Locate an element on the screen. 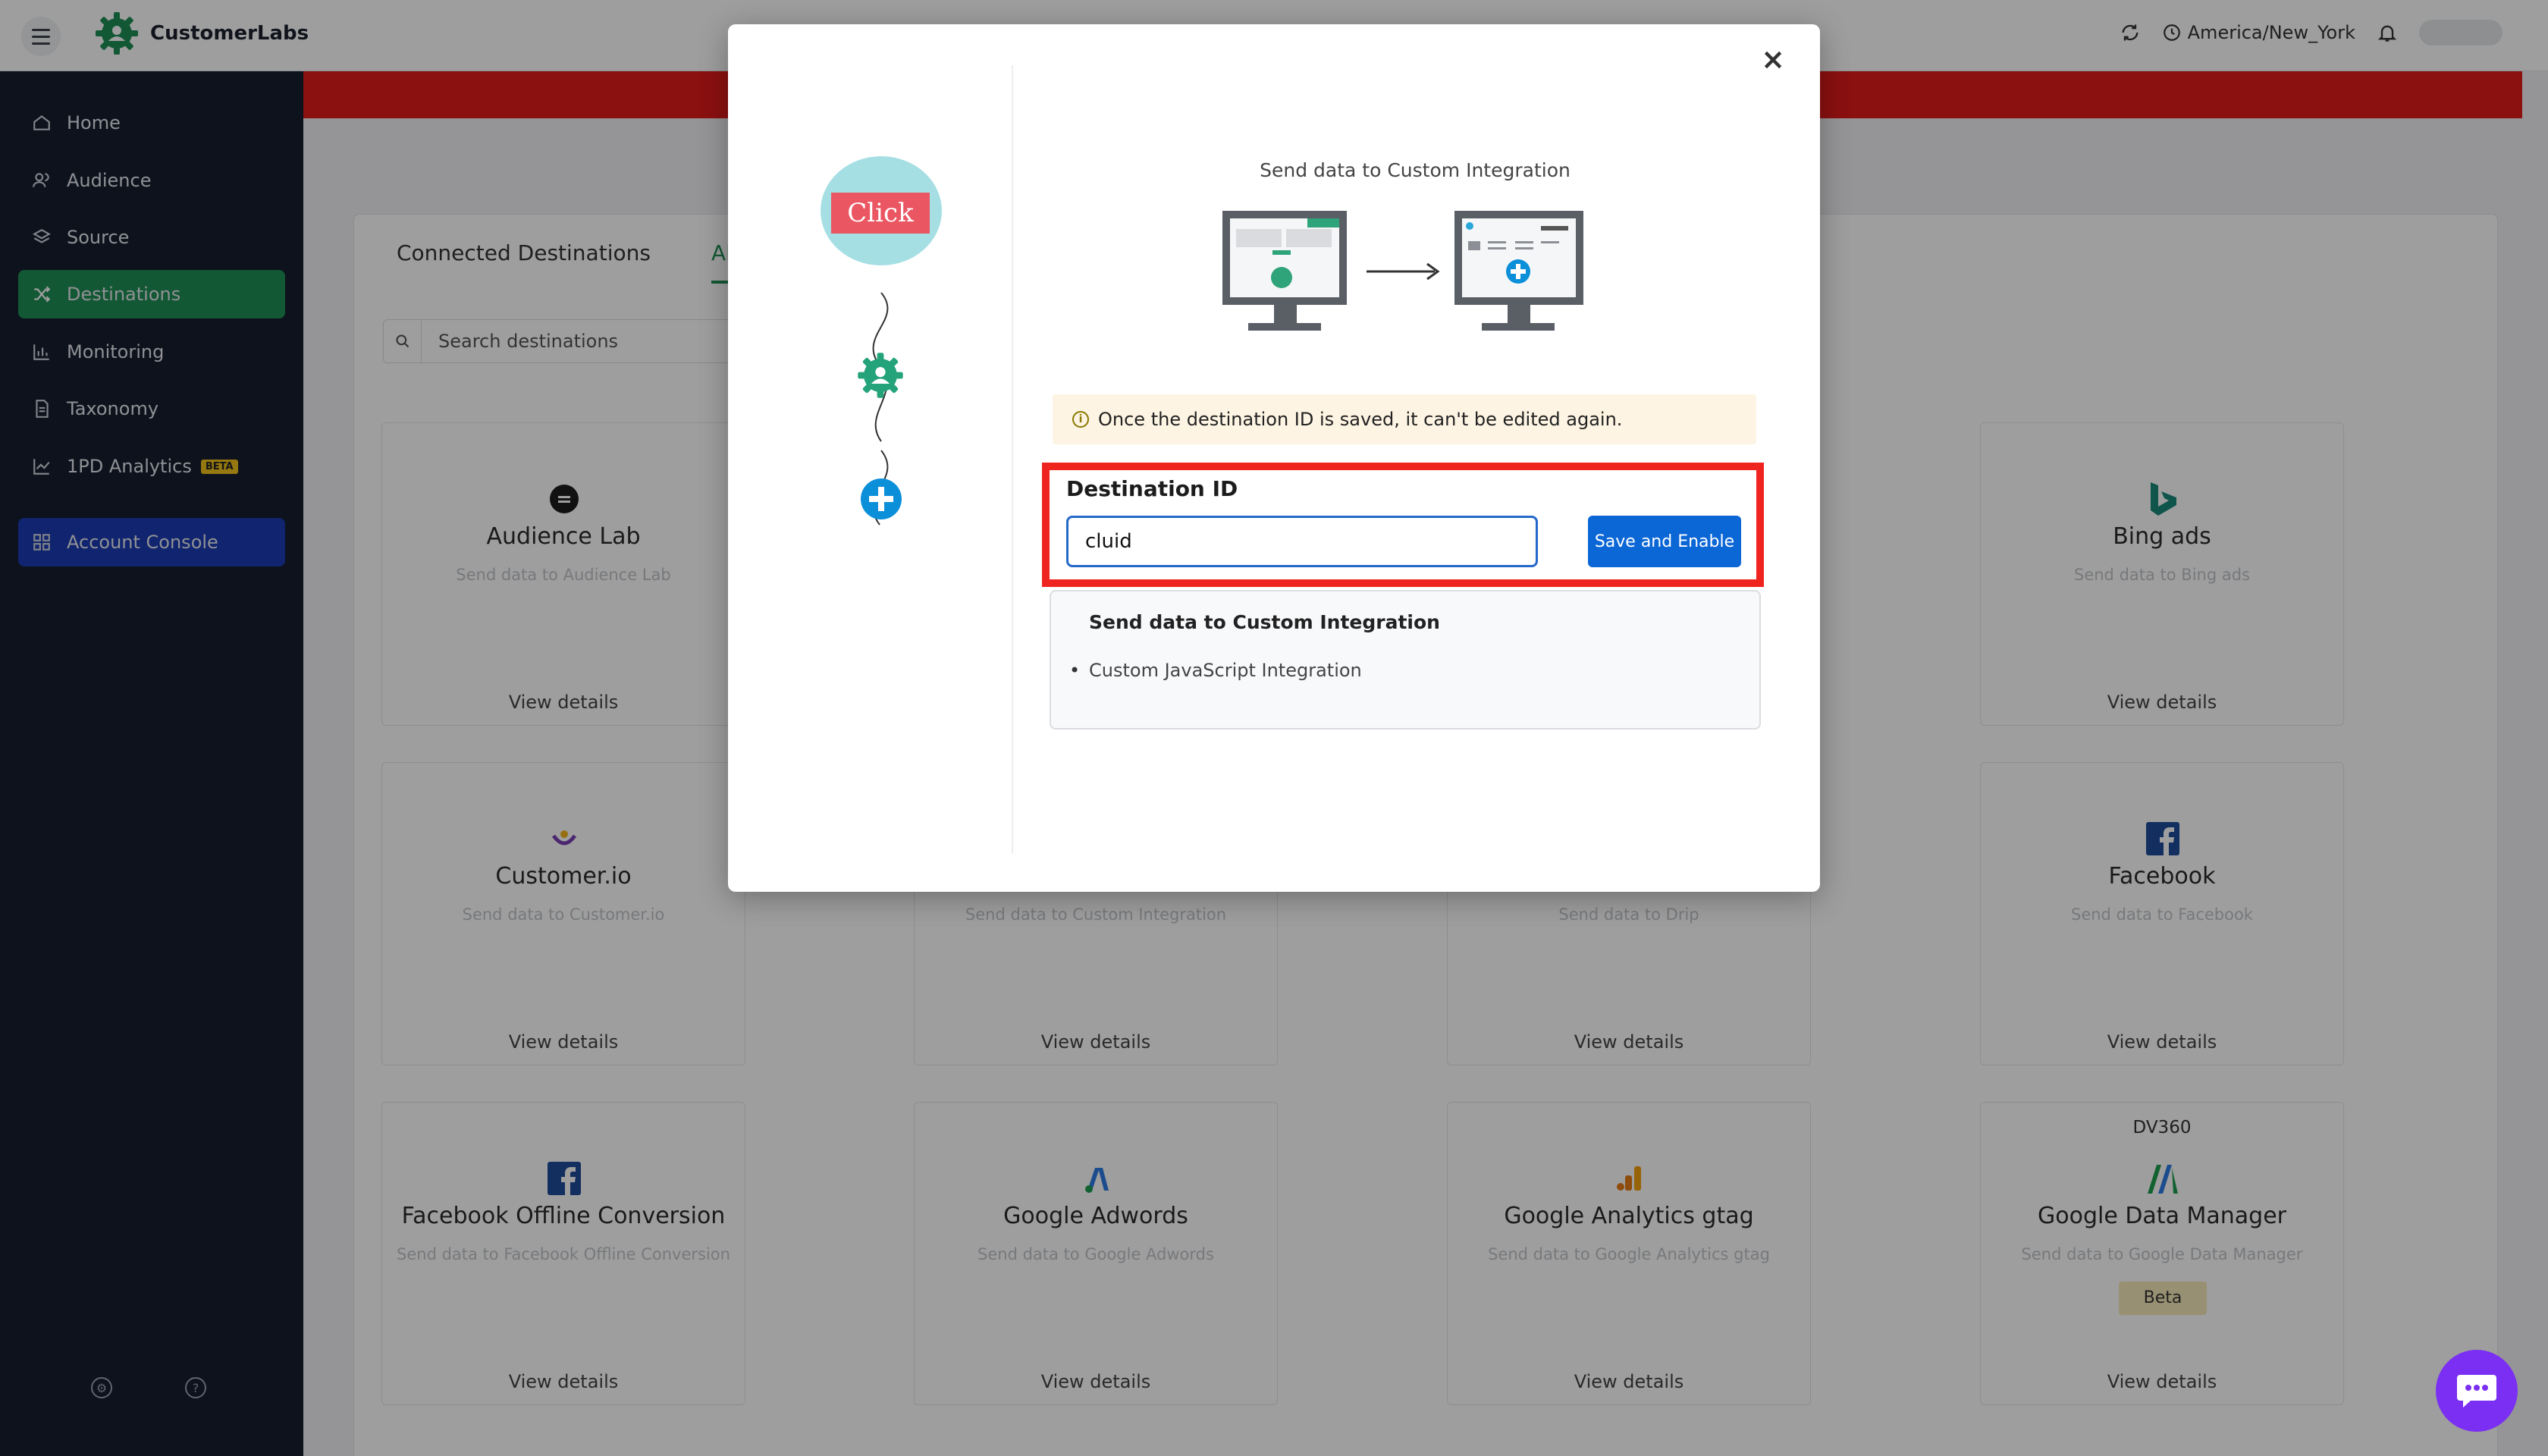  chat-bubble-icon is located at coordinates (2476, 1391).